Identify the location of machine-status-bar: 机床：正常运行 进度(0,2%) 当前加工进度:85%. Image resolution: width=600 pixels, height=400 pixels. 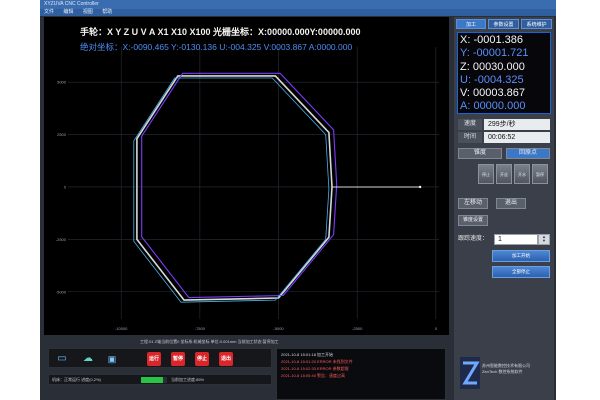
(160, 379).